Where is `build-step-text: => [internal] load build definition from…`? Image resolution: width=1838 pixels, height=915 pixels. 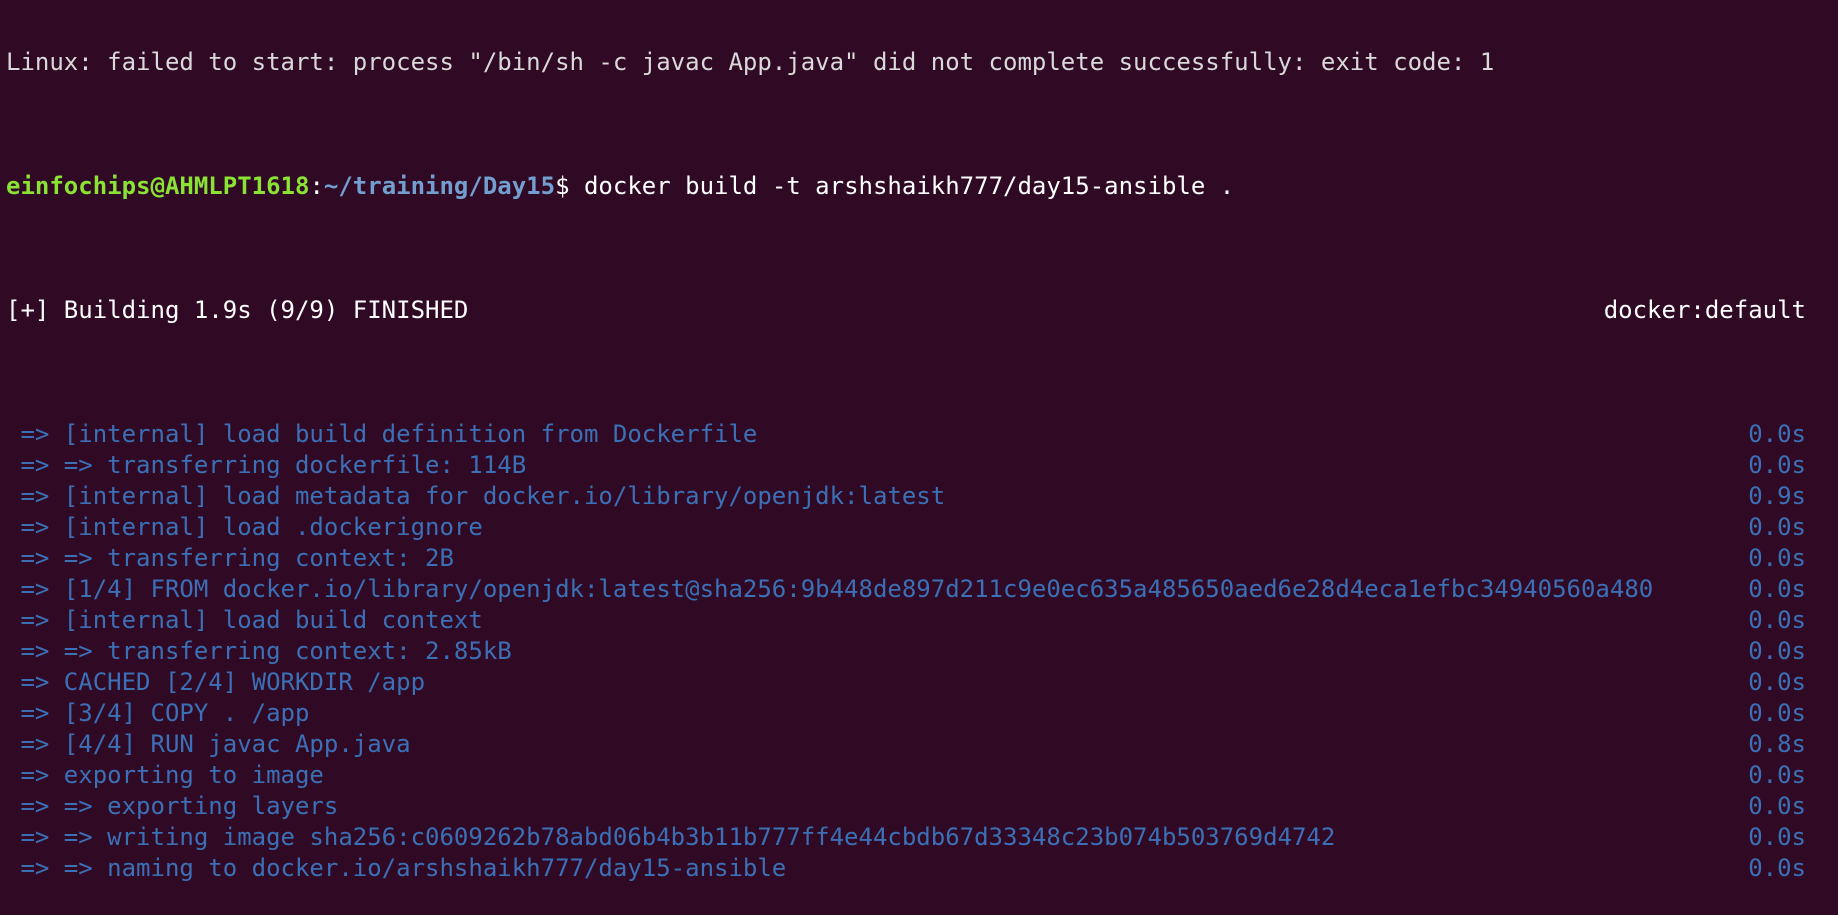 build-step-text: => [internal] load build definition from… is located at coordinates (382, 434).